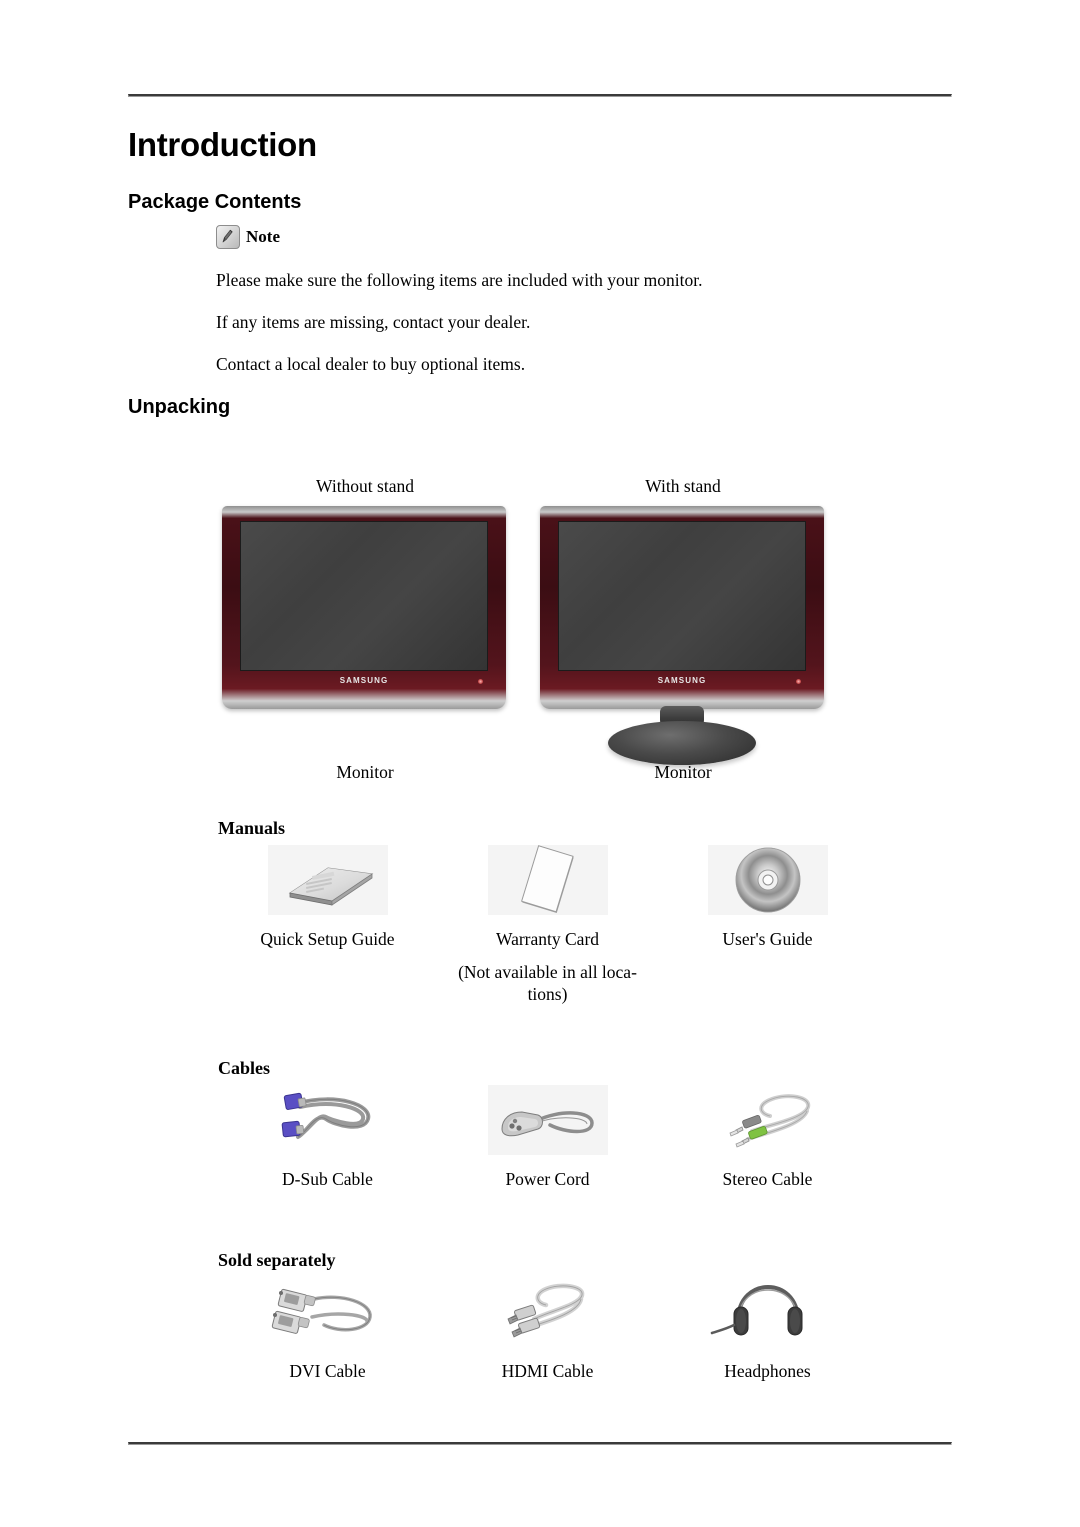  Describe the element at coordinates (296, 1300) in the screenshot. I see `dvi-connector-top` at that location.